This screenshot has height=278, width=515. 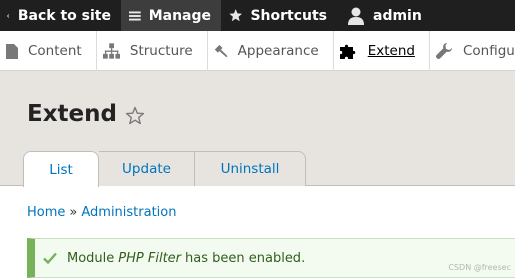 What do you see at coordinates (288, 15) in the screenshot?
I see `shortcuts-label: Shortcuts` at bounding box center [288, 15].